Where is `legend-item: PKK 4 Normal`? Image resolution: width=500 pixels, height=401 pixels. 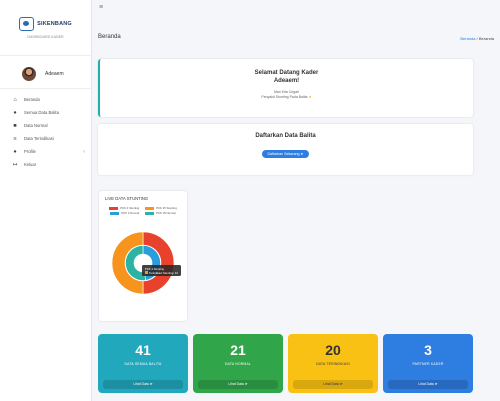 legend-item: PKK 4 Normal is located at coordinates (124, 213).